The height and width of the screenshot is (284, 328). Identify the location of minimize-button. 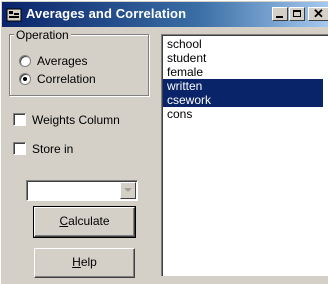
(280, 14).